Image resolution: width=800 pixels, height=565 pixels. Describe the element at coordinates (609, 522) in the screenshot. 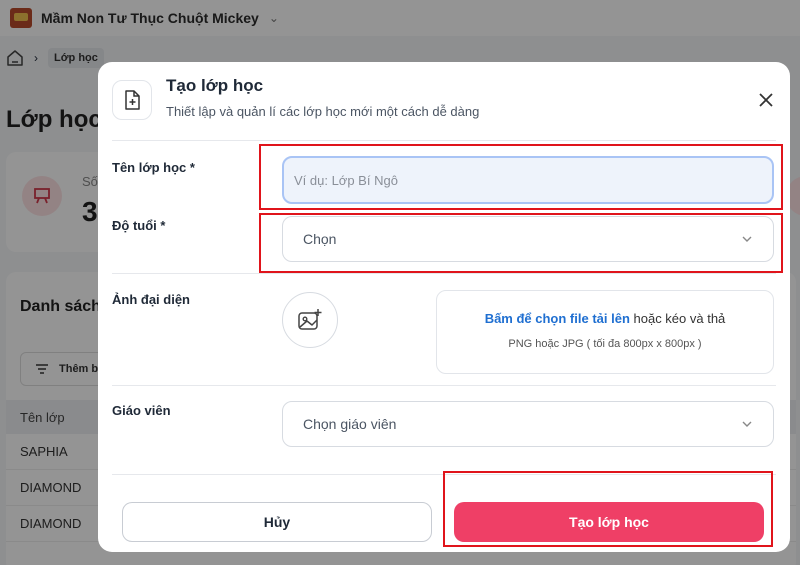

I see `create-class-button: Tạo lớp học` at that location.